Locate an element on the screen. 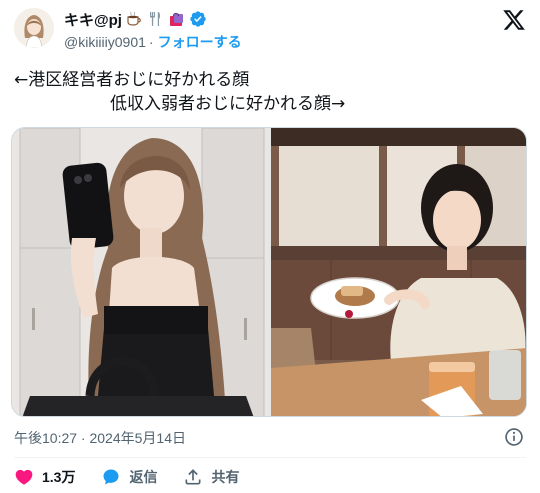 The height and width of the screenshot is (493, 540). heart-icon is located at coordinates (24, 477).